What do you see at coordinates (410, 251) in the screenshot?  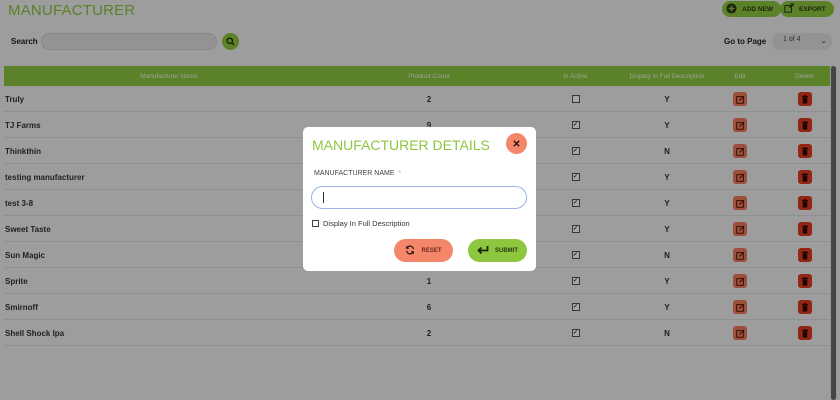 I see `refresh-icon` at bounding box center [410, 251].